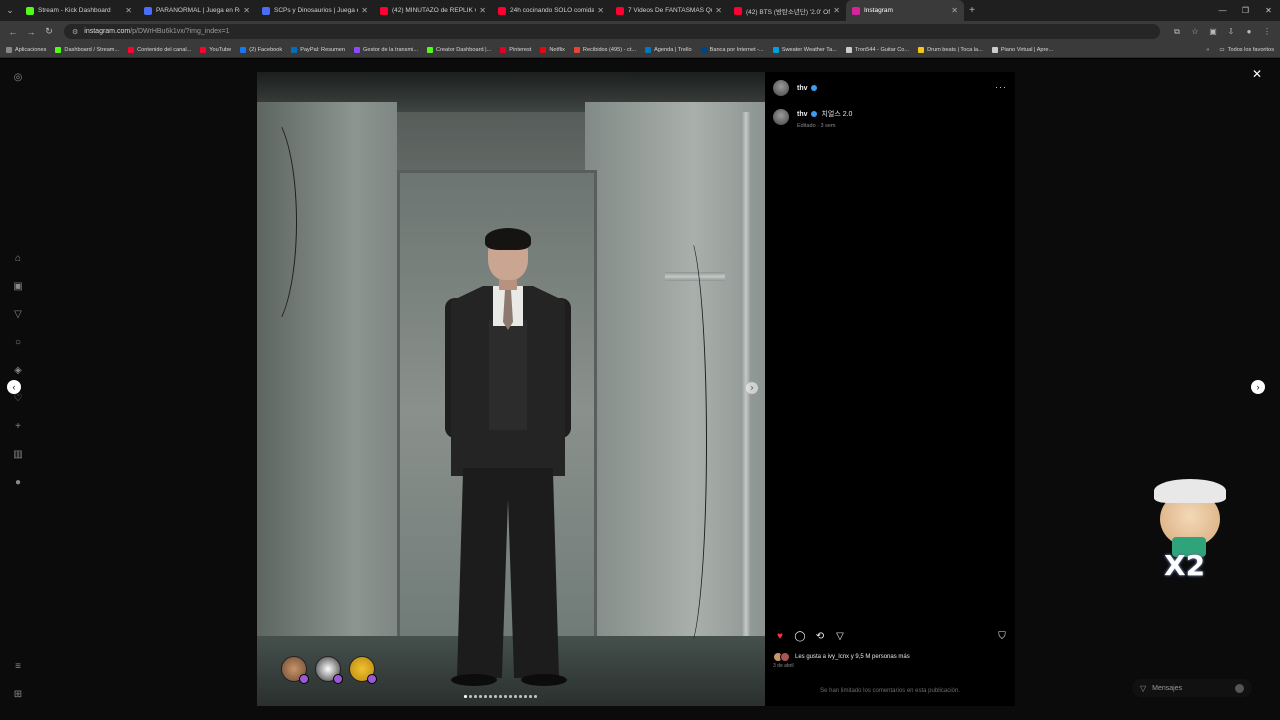 The width and height of the screenshot is (1280, 720). Describe the element at coordinates (18, 259) in the screenshot. I see `home-icon: ⌂` at that location.